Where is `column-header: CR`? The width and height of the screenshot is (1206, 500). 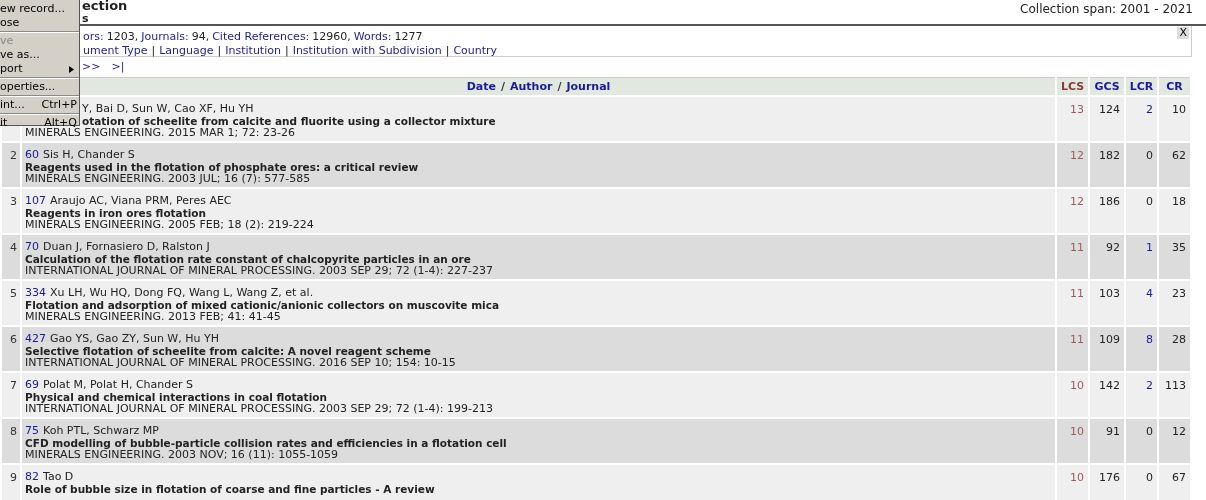 column-header: CR is located at coordinates (1174, 86).